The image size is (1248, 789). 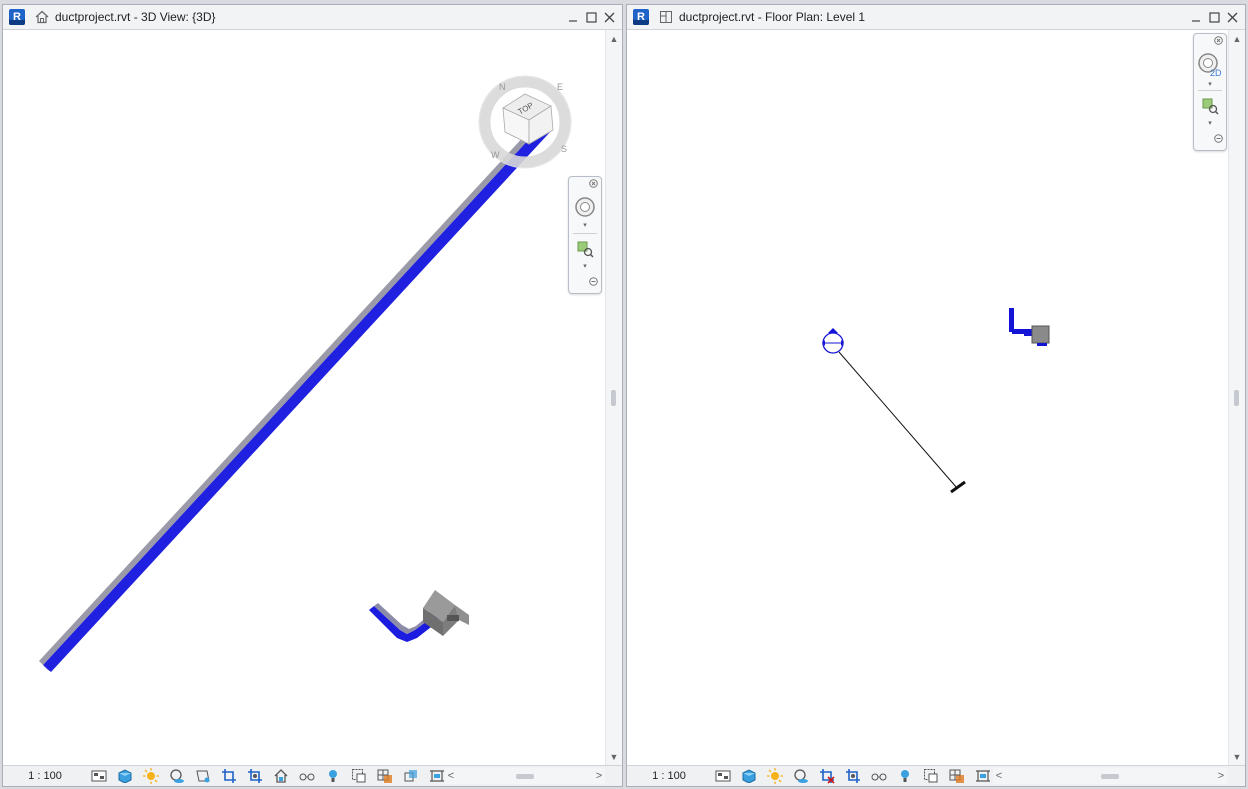 I want to click on viewcube: TOP N E S W, so click(x=525, y=122).